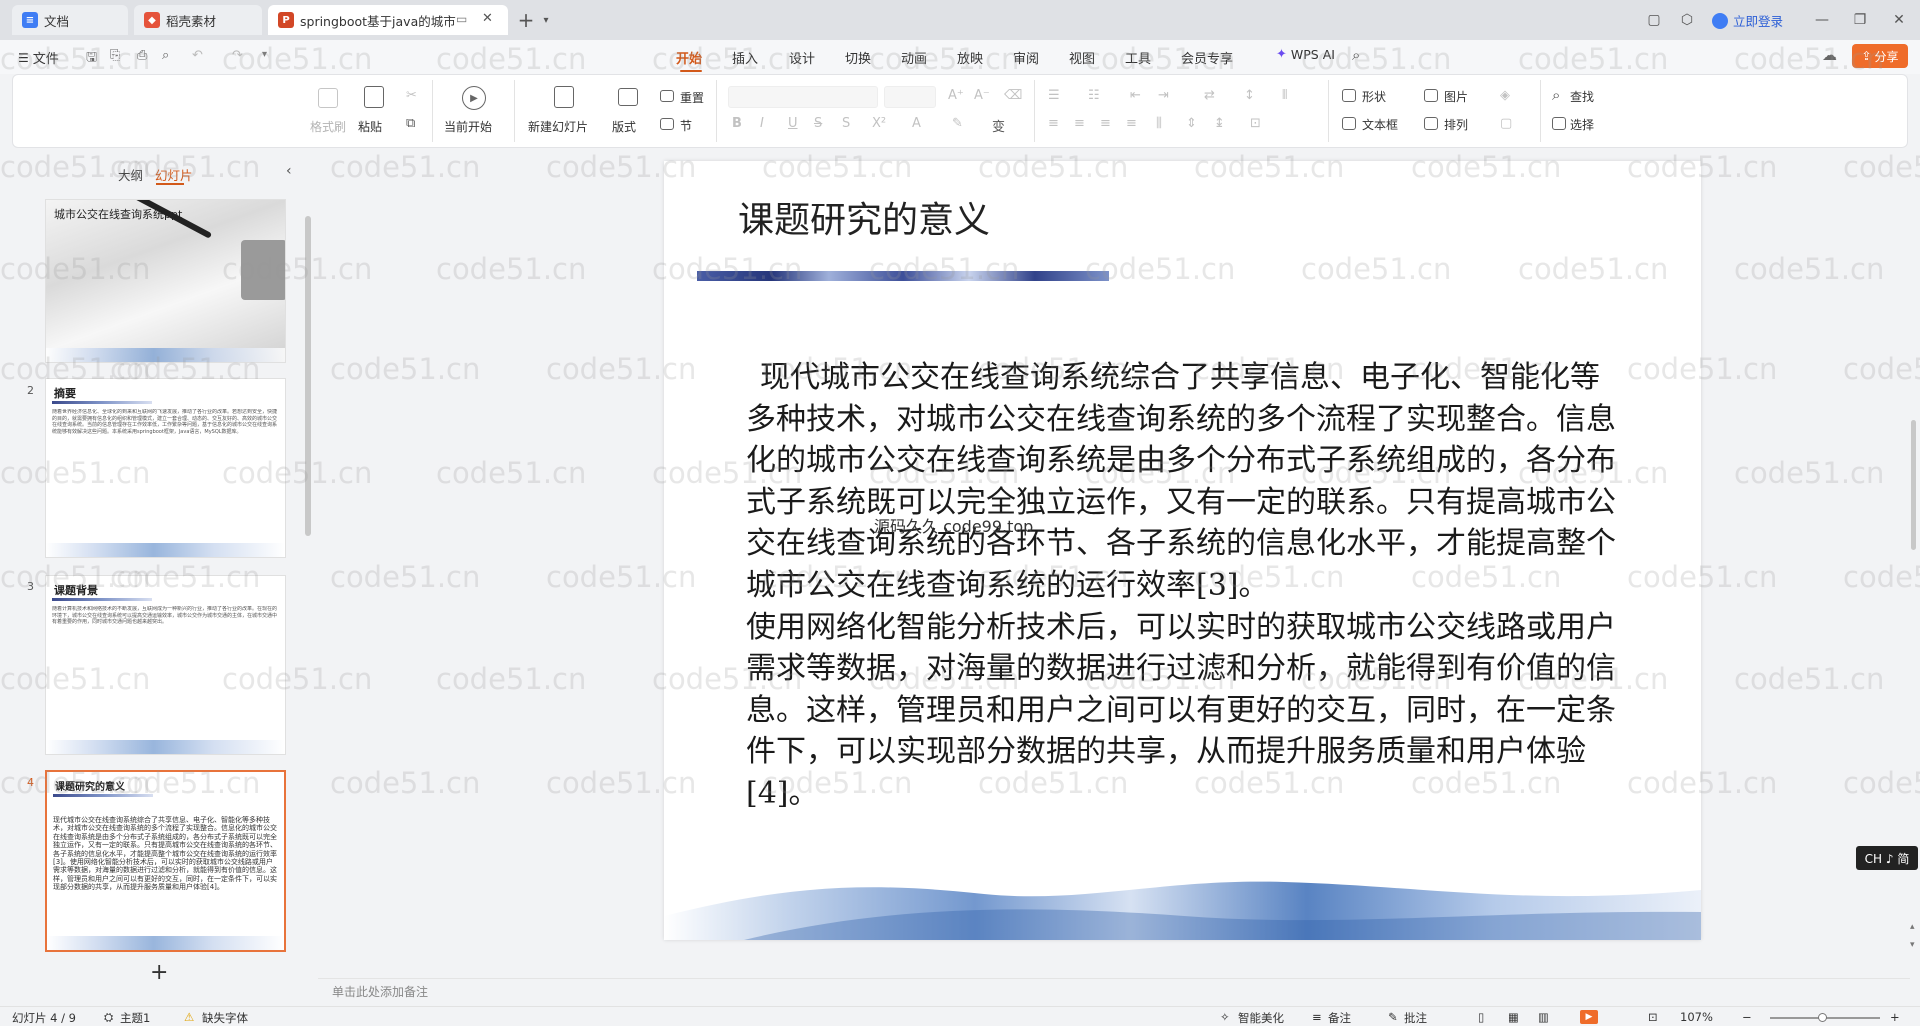 The height and width of the screenshot is (1026, 1920). I want to click on missing-font-label: 缺失字体, so click(225, 1018).